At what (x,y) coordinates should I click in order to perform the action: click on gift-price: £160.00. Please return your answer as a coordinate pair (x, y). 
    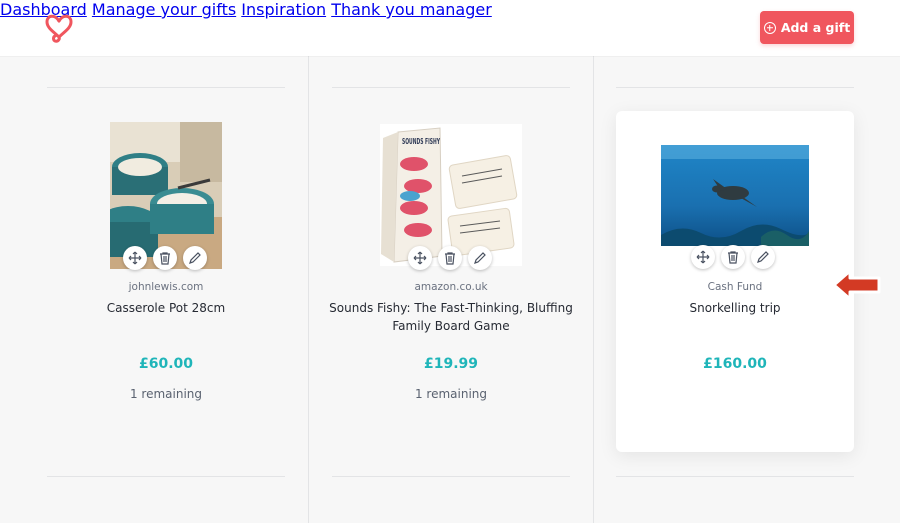
    Looking at the image, I should click on (735, 364).